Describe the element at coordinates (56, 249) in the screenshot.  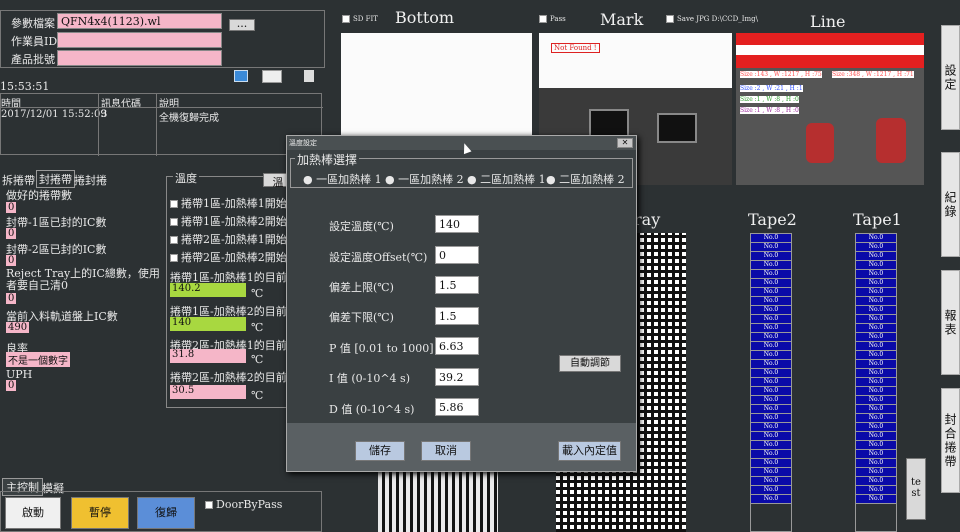
I see `counter-label-zone2: 封帶-2區已封的IC數` at that location.